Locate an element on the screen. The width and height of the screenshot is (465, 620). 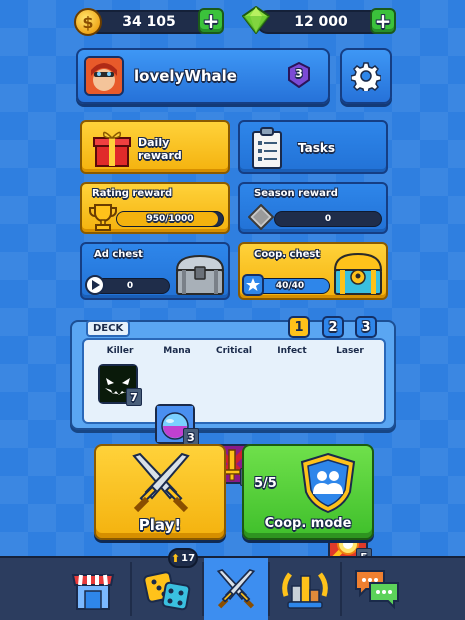
card-level-killer: 7 is located at coordinates (134, 397).